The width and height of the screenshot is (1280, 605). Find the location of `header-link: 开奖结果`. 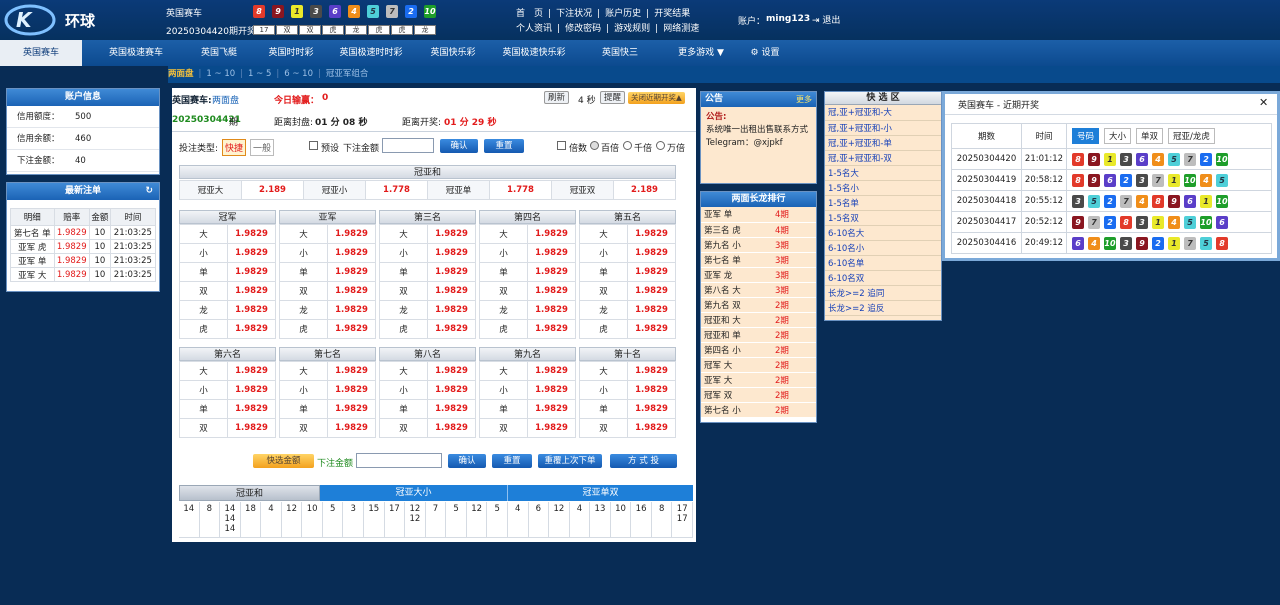

header-link: 开奖结果 is located at coordinates (672, 14).